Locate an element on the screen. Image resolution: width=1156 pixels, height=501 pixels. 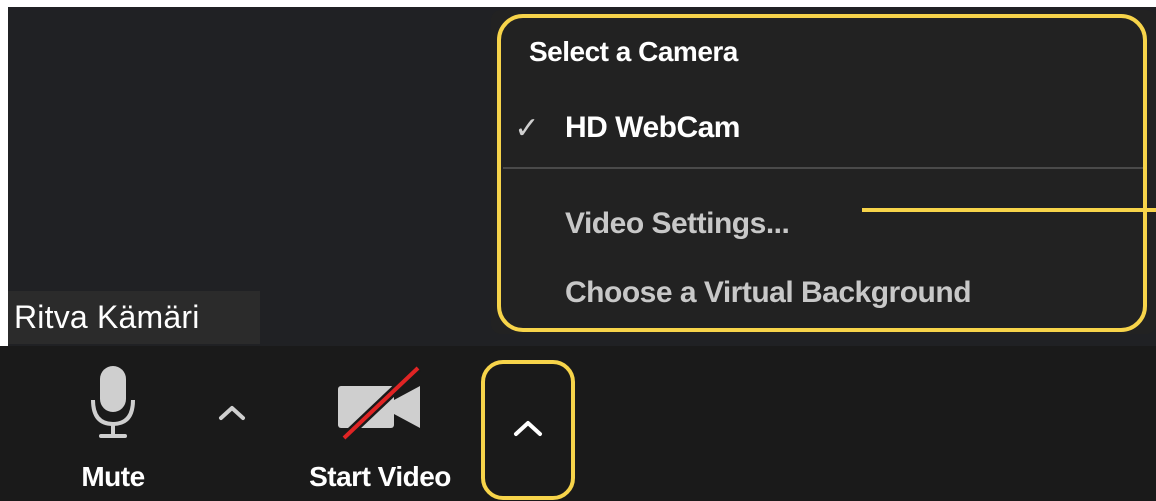
microphone-icon is located at coordinates (113, 406).